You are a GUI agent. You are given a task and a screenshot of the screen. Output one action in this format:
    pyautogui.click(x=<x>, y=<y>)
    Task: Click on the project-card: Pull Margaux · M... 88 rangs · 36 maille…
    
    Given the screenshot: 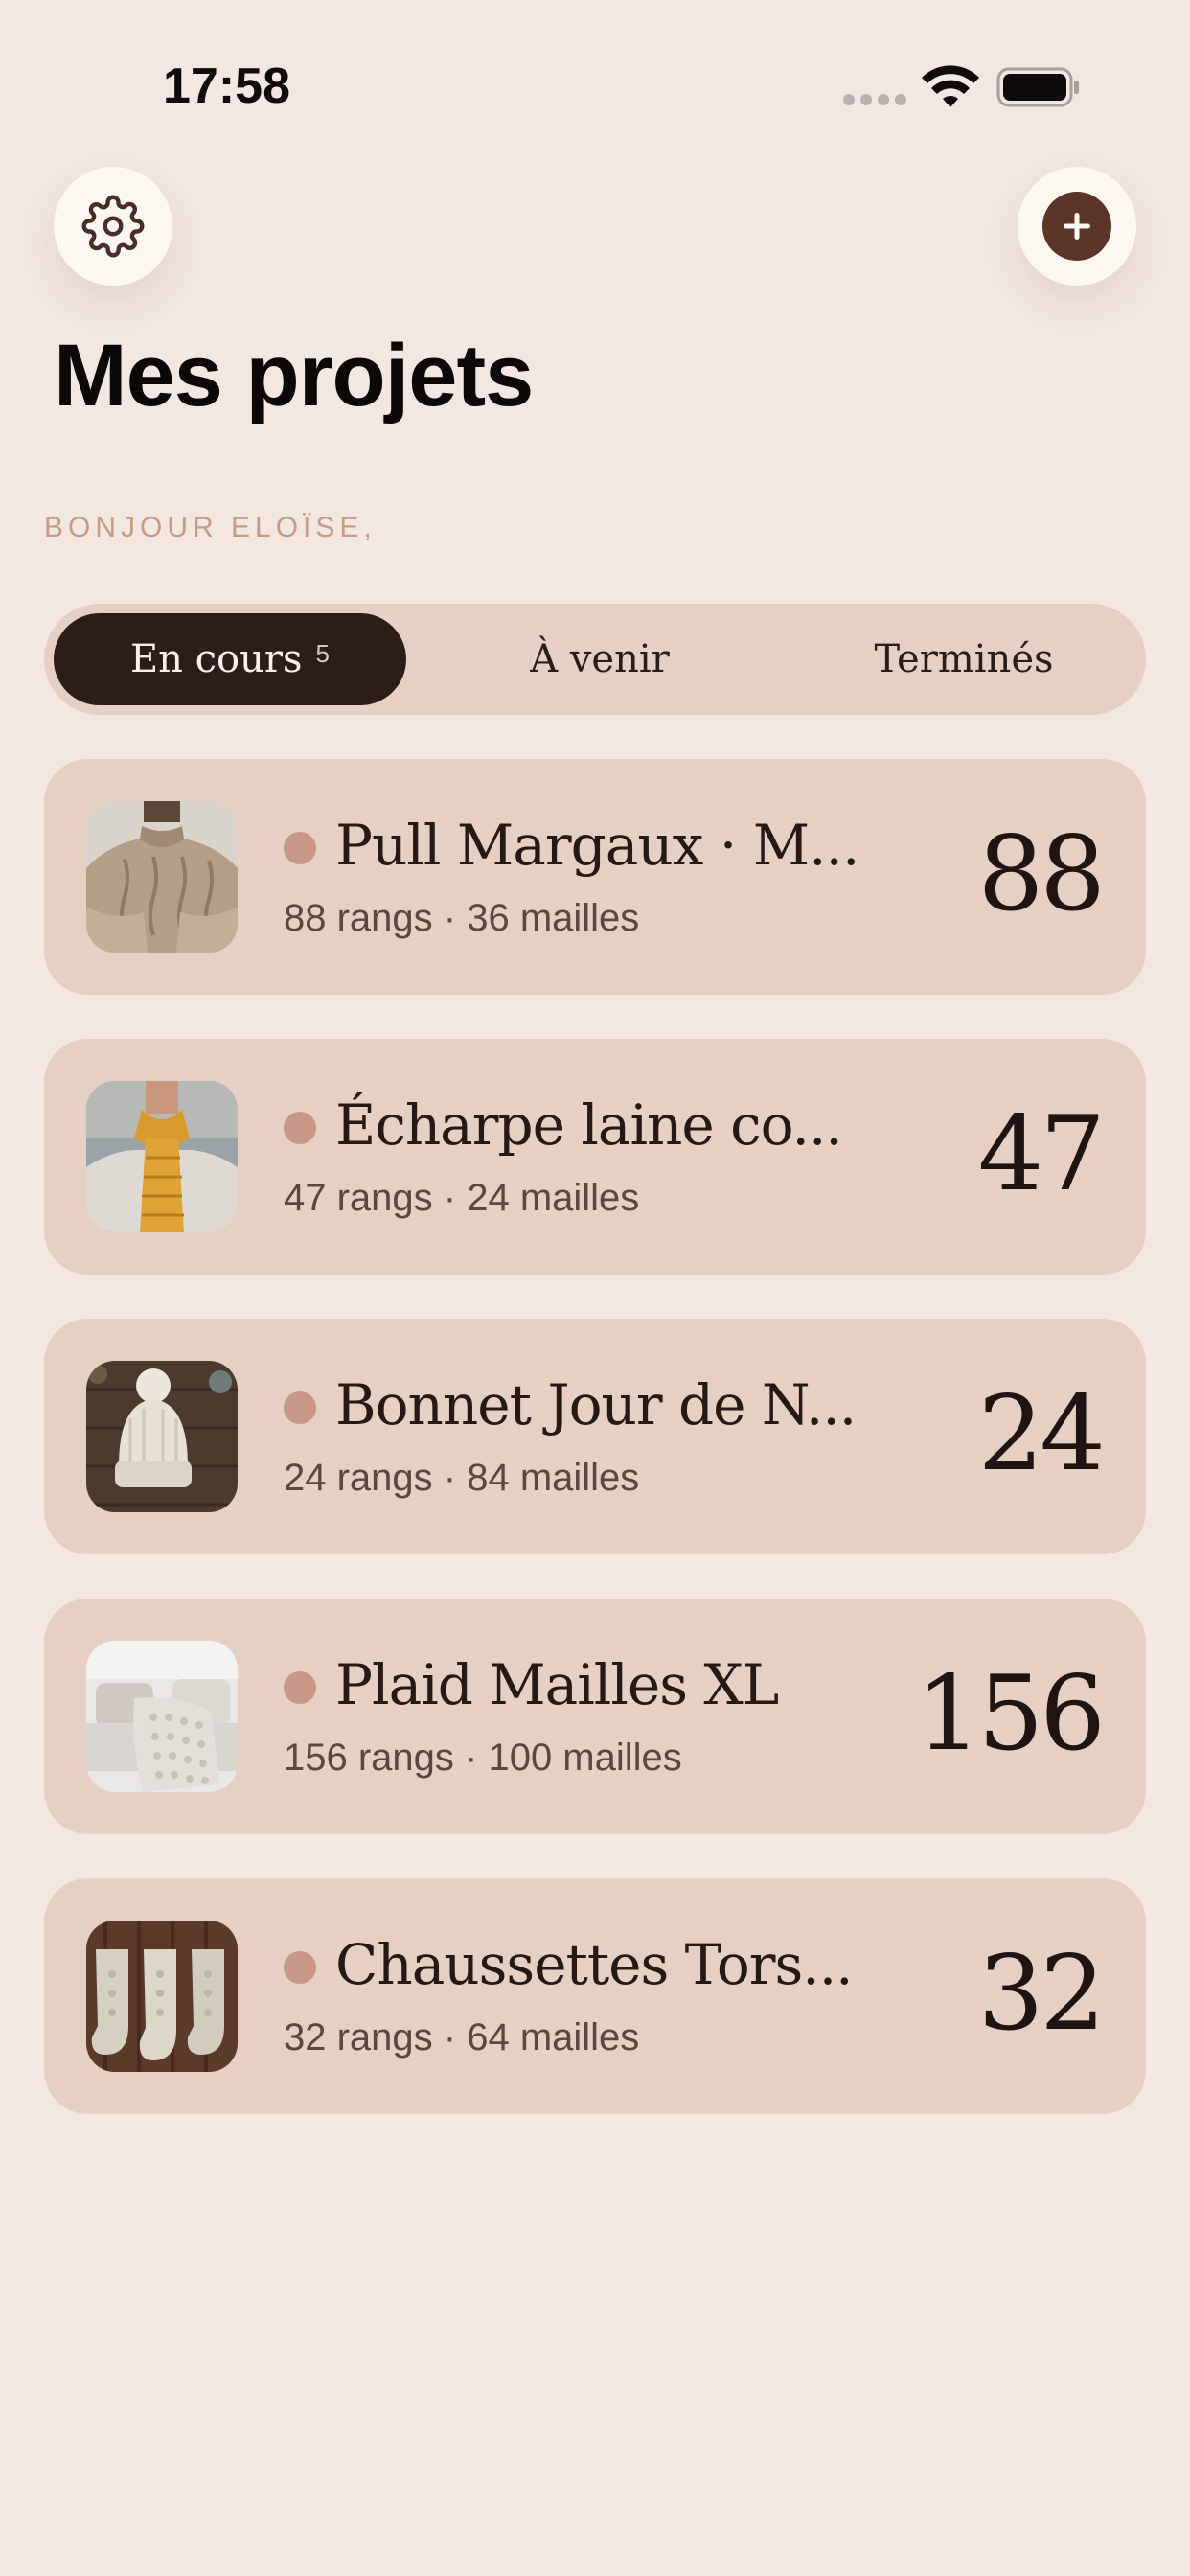 What is the action you would take?
    pyautogui.click(x=595, y=877)
    